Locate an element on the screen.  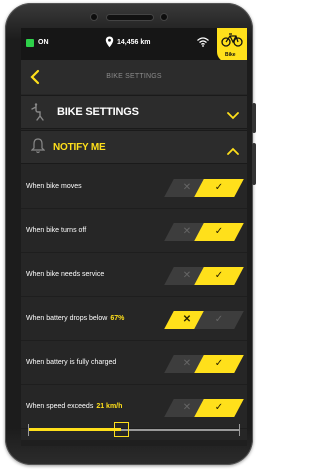
notify-row-label: When bike needs service is located at coordinates (65, 274).